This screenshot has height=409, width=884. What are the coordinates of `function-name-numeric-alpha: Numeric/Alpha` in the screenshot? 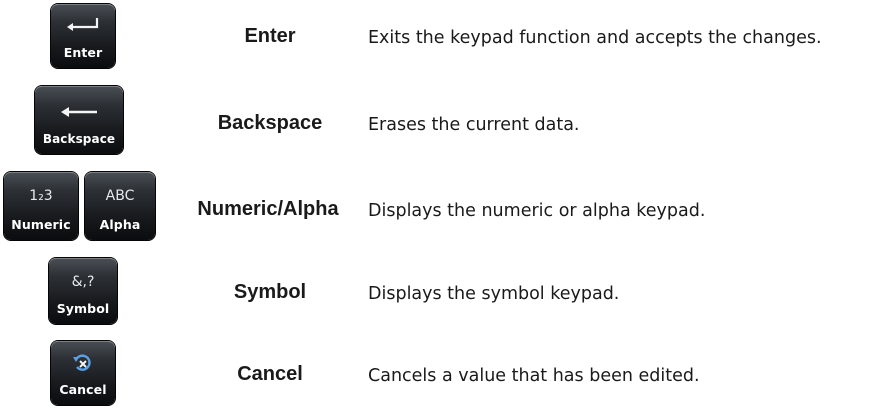 It's located at (268, 209).